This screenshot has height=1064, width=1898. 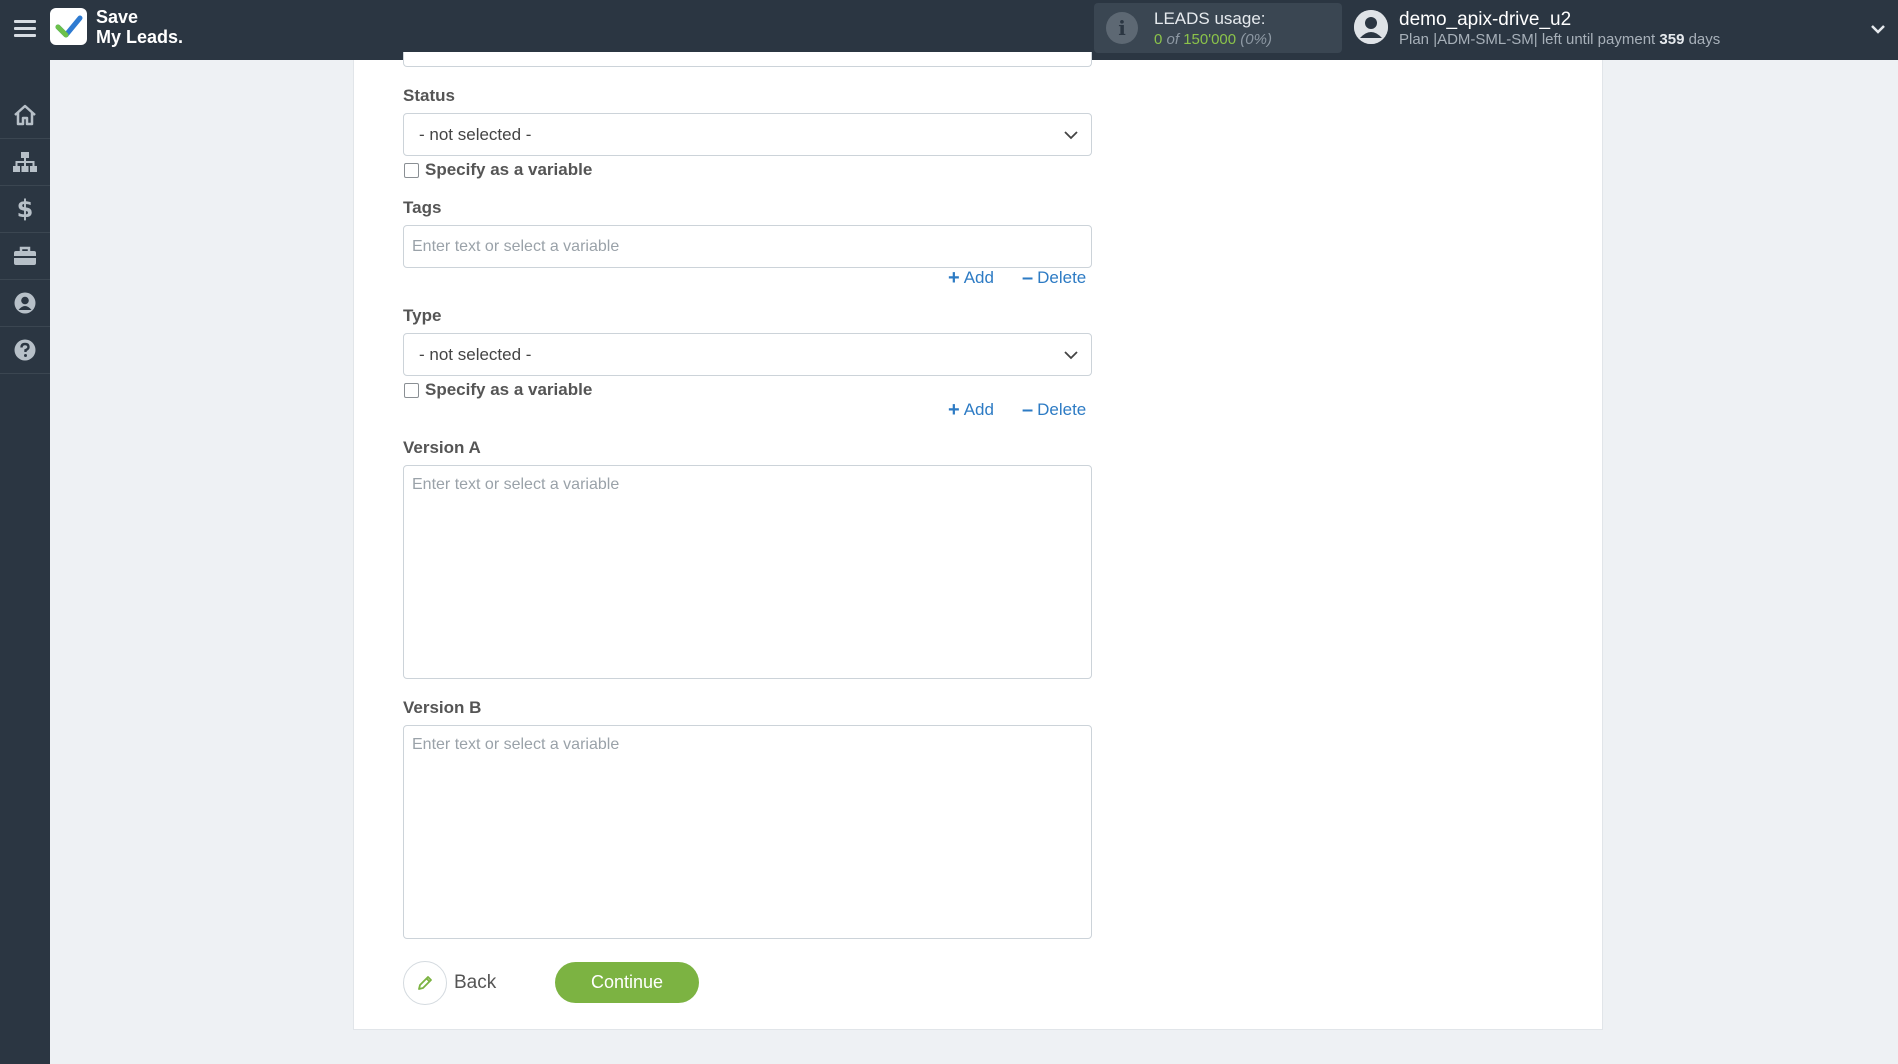 I want to click on tags-add-label: Add, so click(x=978, y=277).